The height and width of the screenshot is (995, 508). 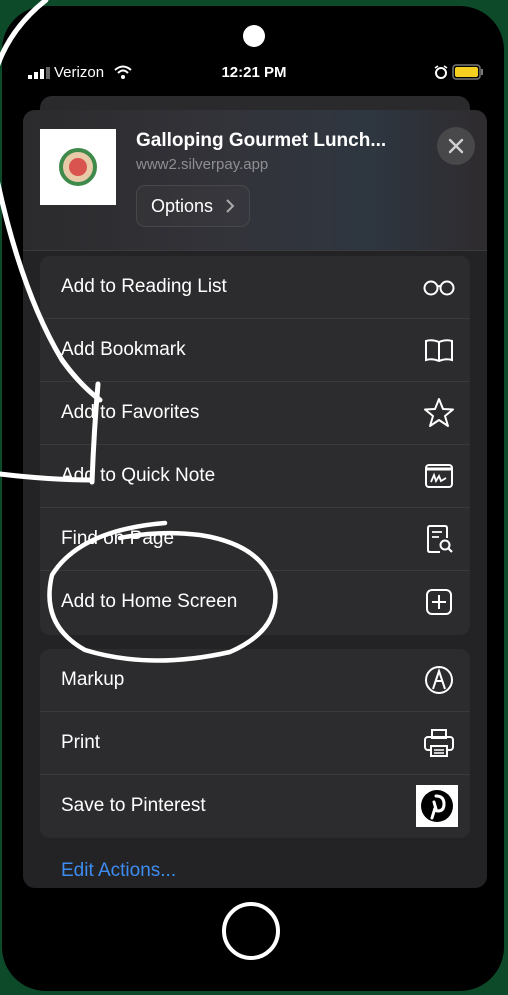 What do you see at coordinates (230, 206) in the screenshot?
I see `chevron-right-icon` at bounding box center [230, 206].